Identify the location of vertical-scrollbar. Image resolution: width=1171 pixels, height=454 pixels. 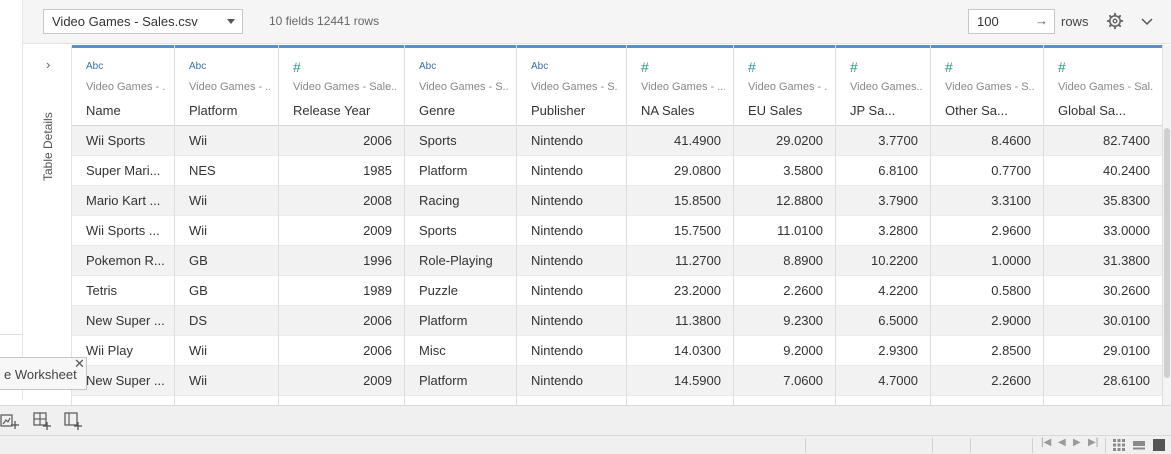
(1167, 225).